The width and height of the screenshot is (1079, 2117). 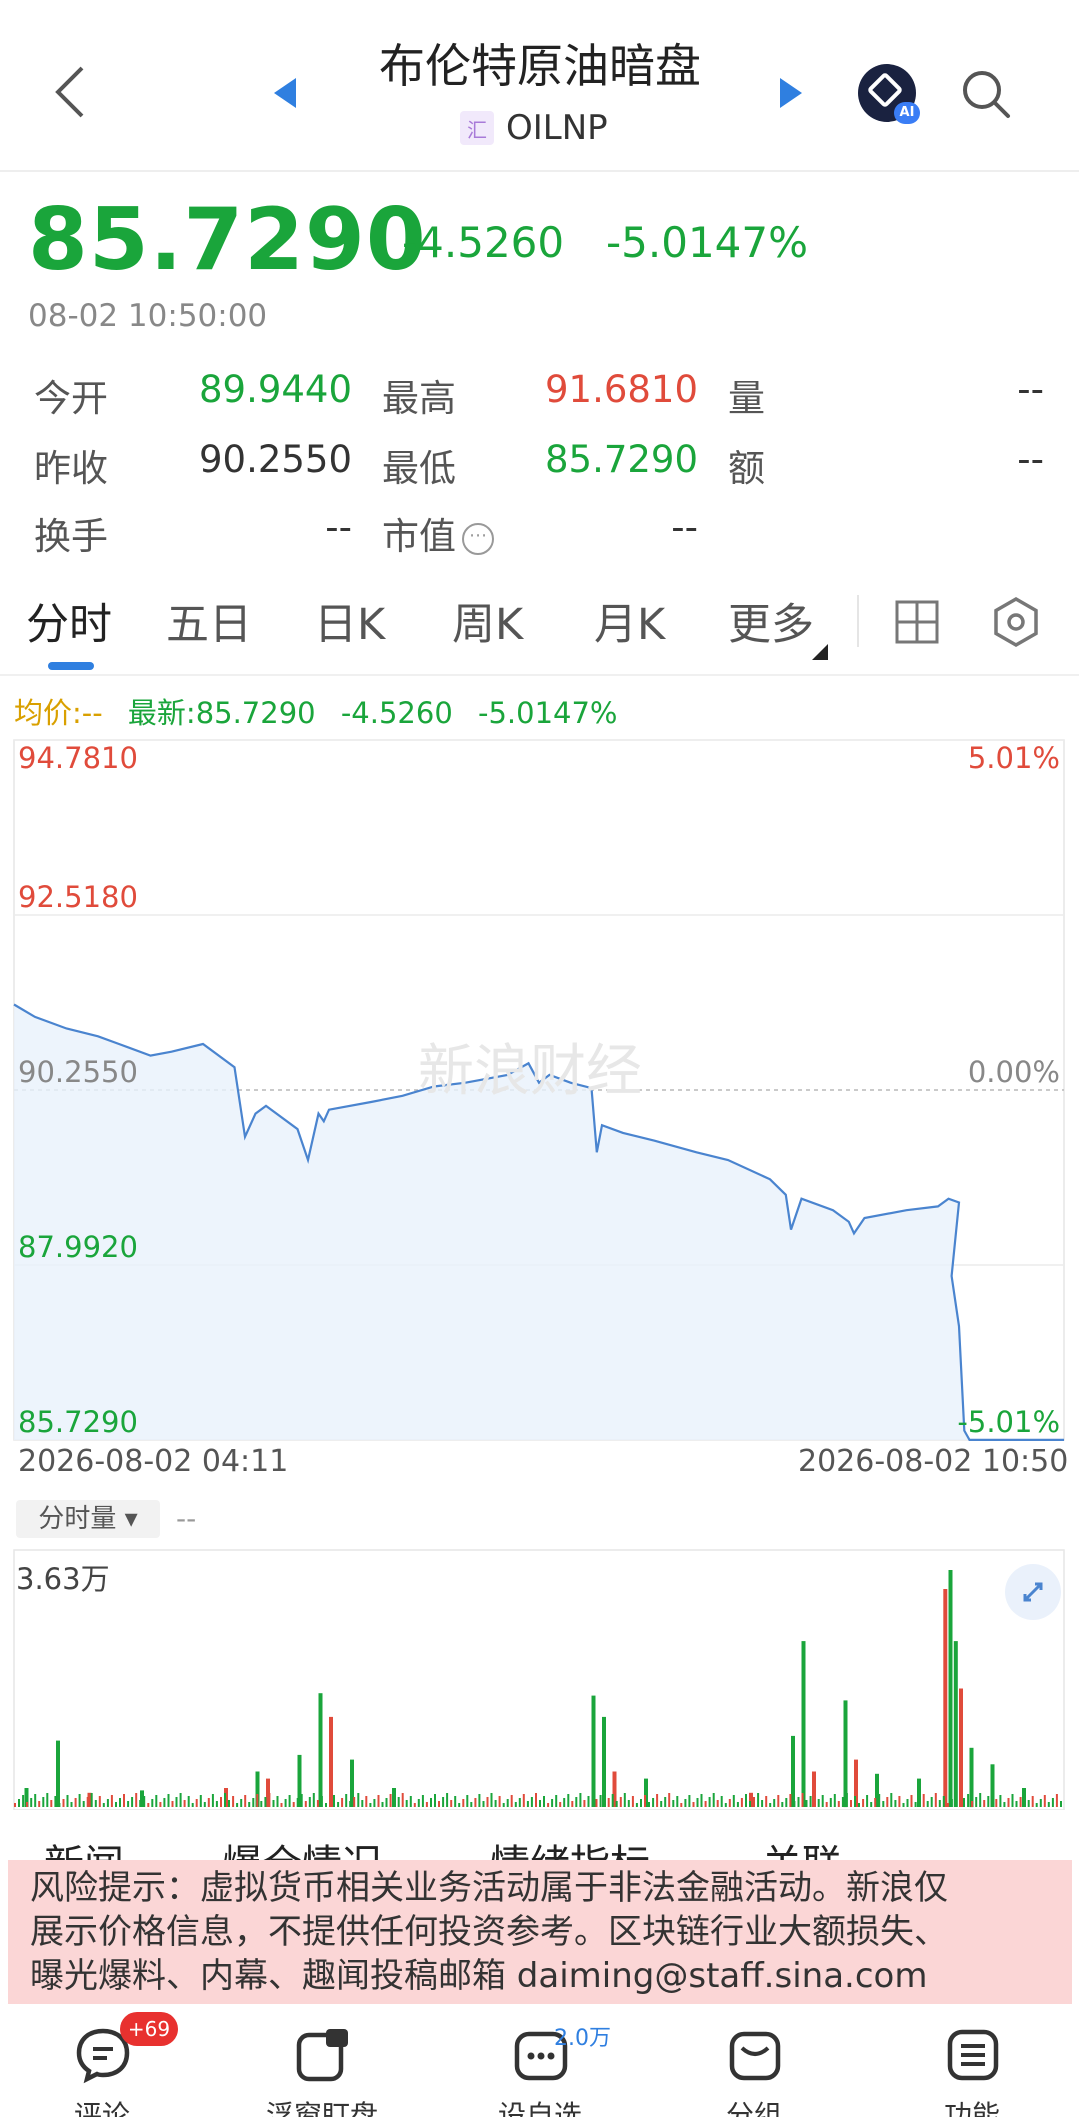 What do you see at coordinates (917, 622) in the screenshot?
I see `grid-layout-icon` at bounding box center [917, 622].